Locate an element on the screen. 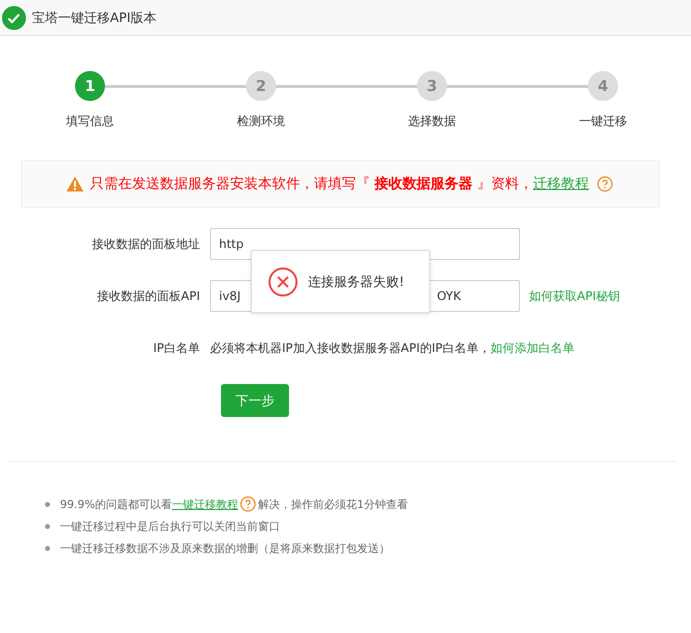 Image resolution: width=691 pixels, height=633 pixels. tip-text: 99.9%的问题都可以看一键迁移教程 解决，操作前必须花1分钟查看 is located at coordinates (234, 504).